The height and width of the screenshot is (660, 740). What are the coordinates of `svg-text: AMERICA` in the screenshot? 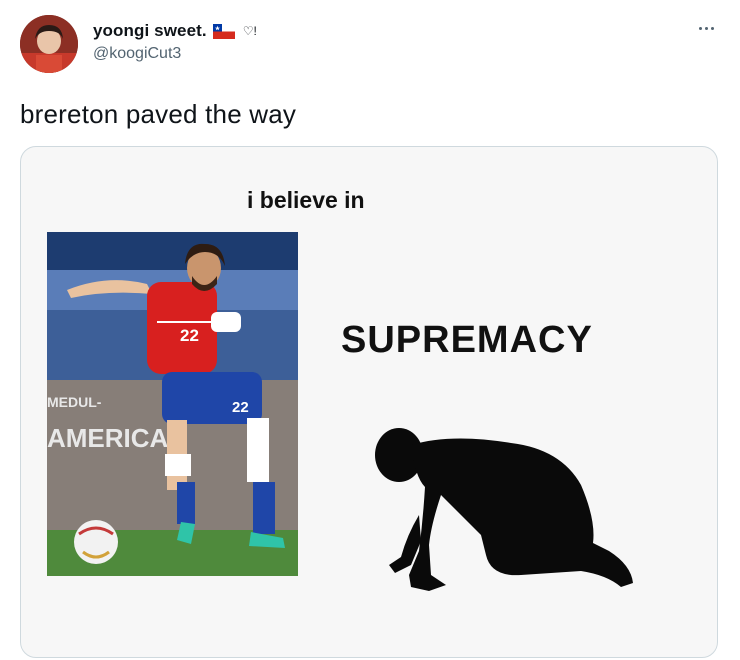 It's located at (108, 438).